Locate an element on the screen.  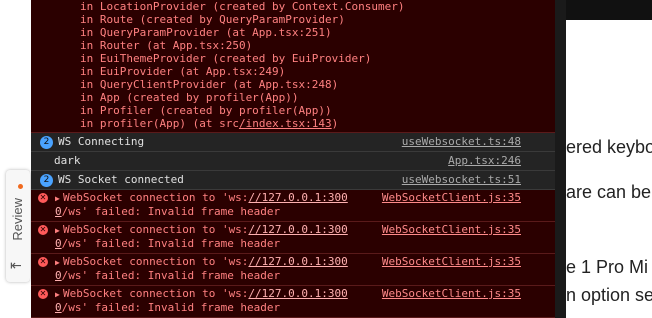
page-text-line: e 1 Pro Mi is located at coordinates (607, 267).